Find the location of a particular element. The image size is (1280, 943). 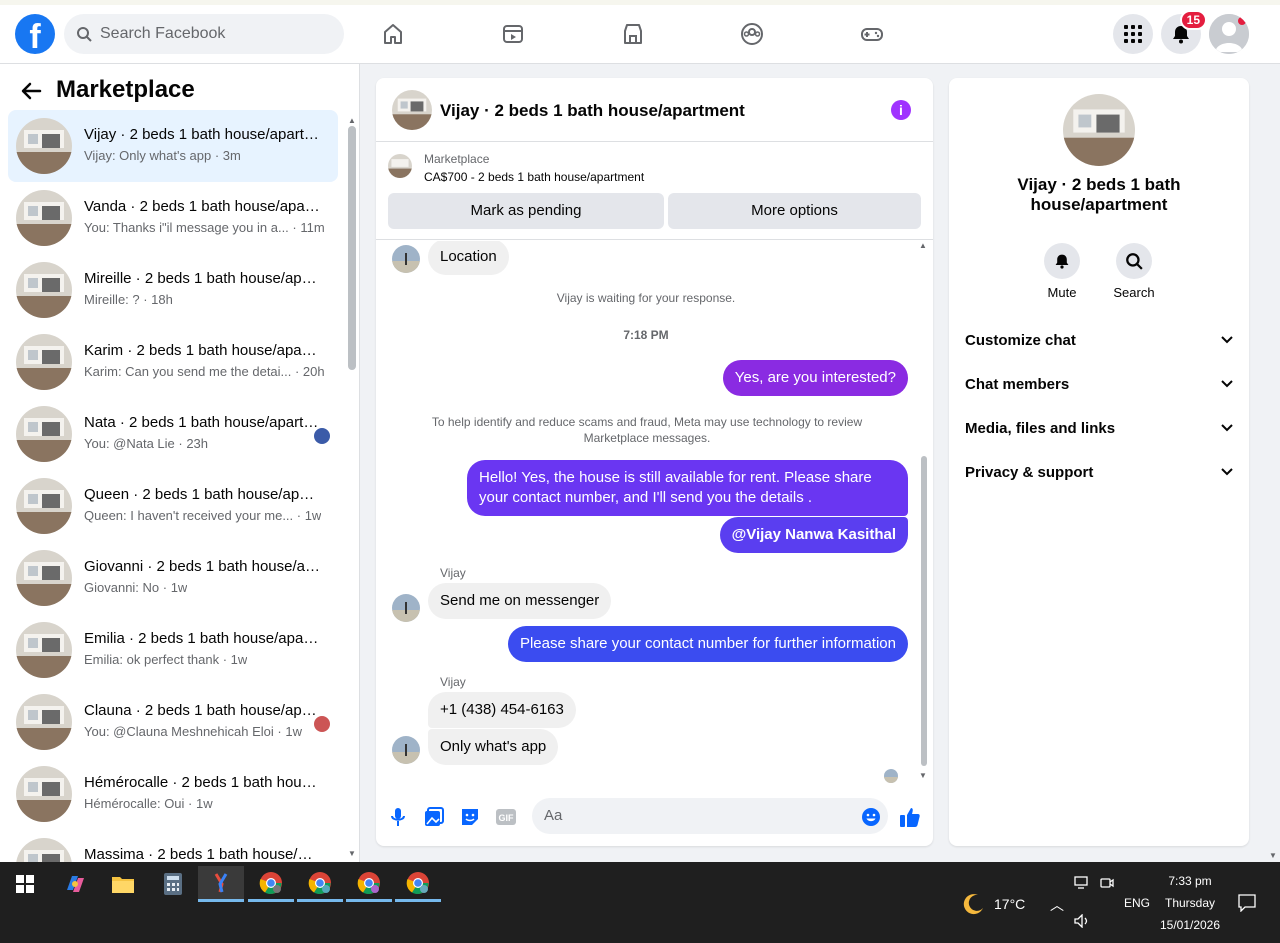

message-input: Aa is located at coordinates (710, 816).